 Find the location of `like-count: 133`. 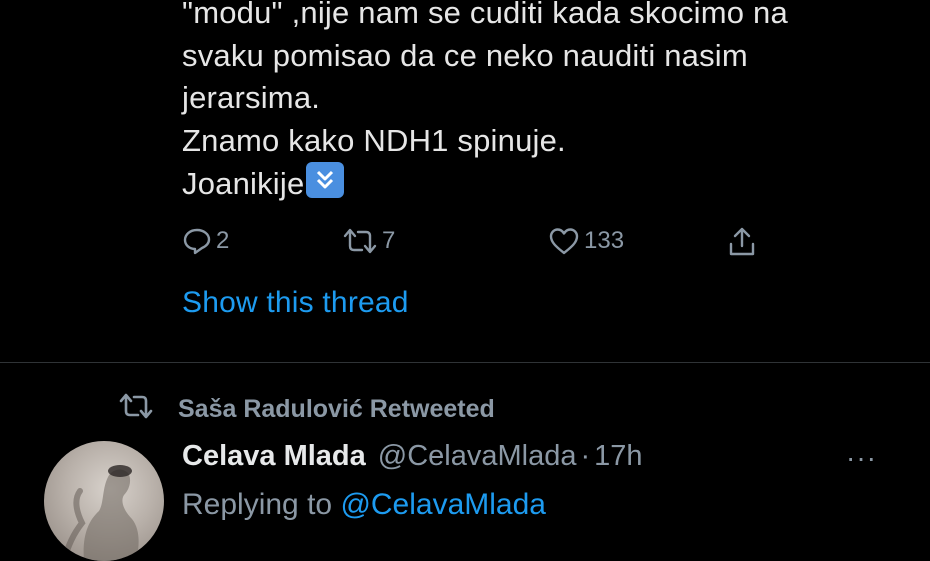

like-count: 133 is located at coordinates (604, 240).